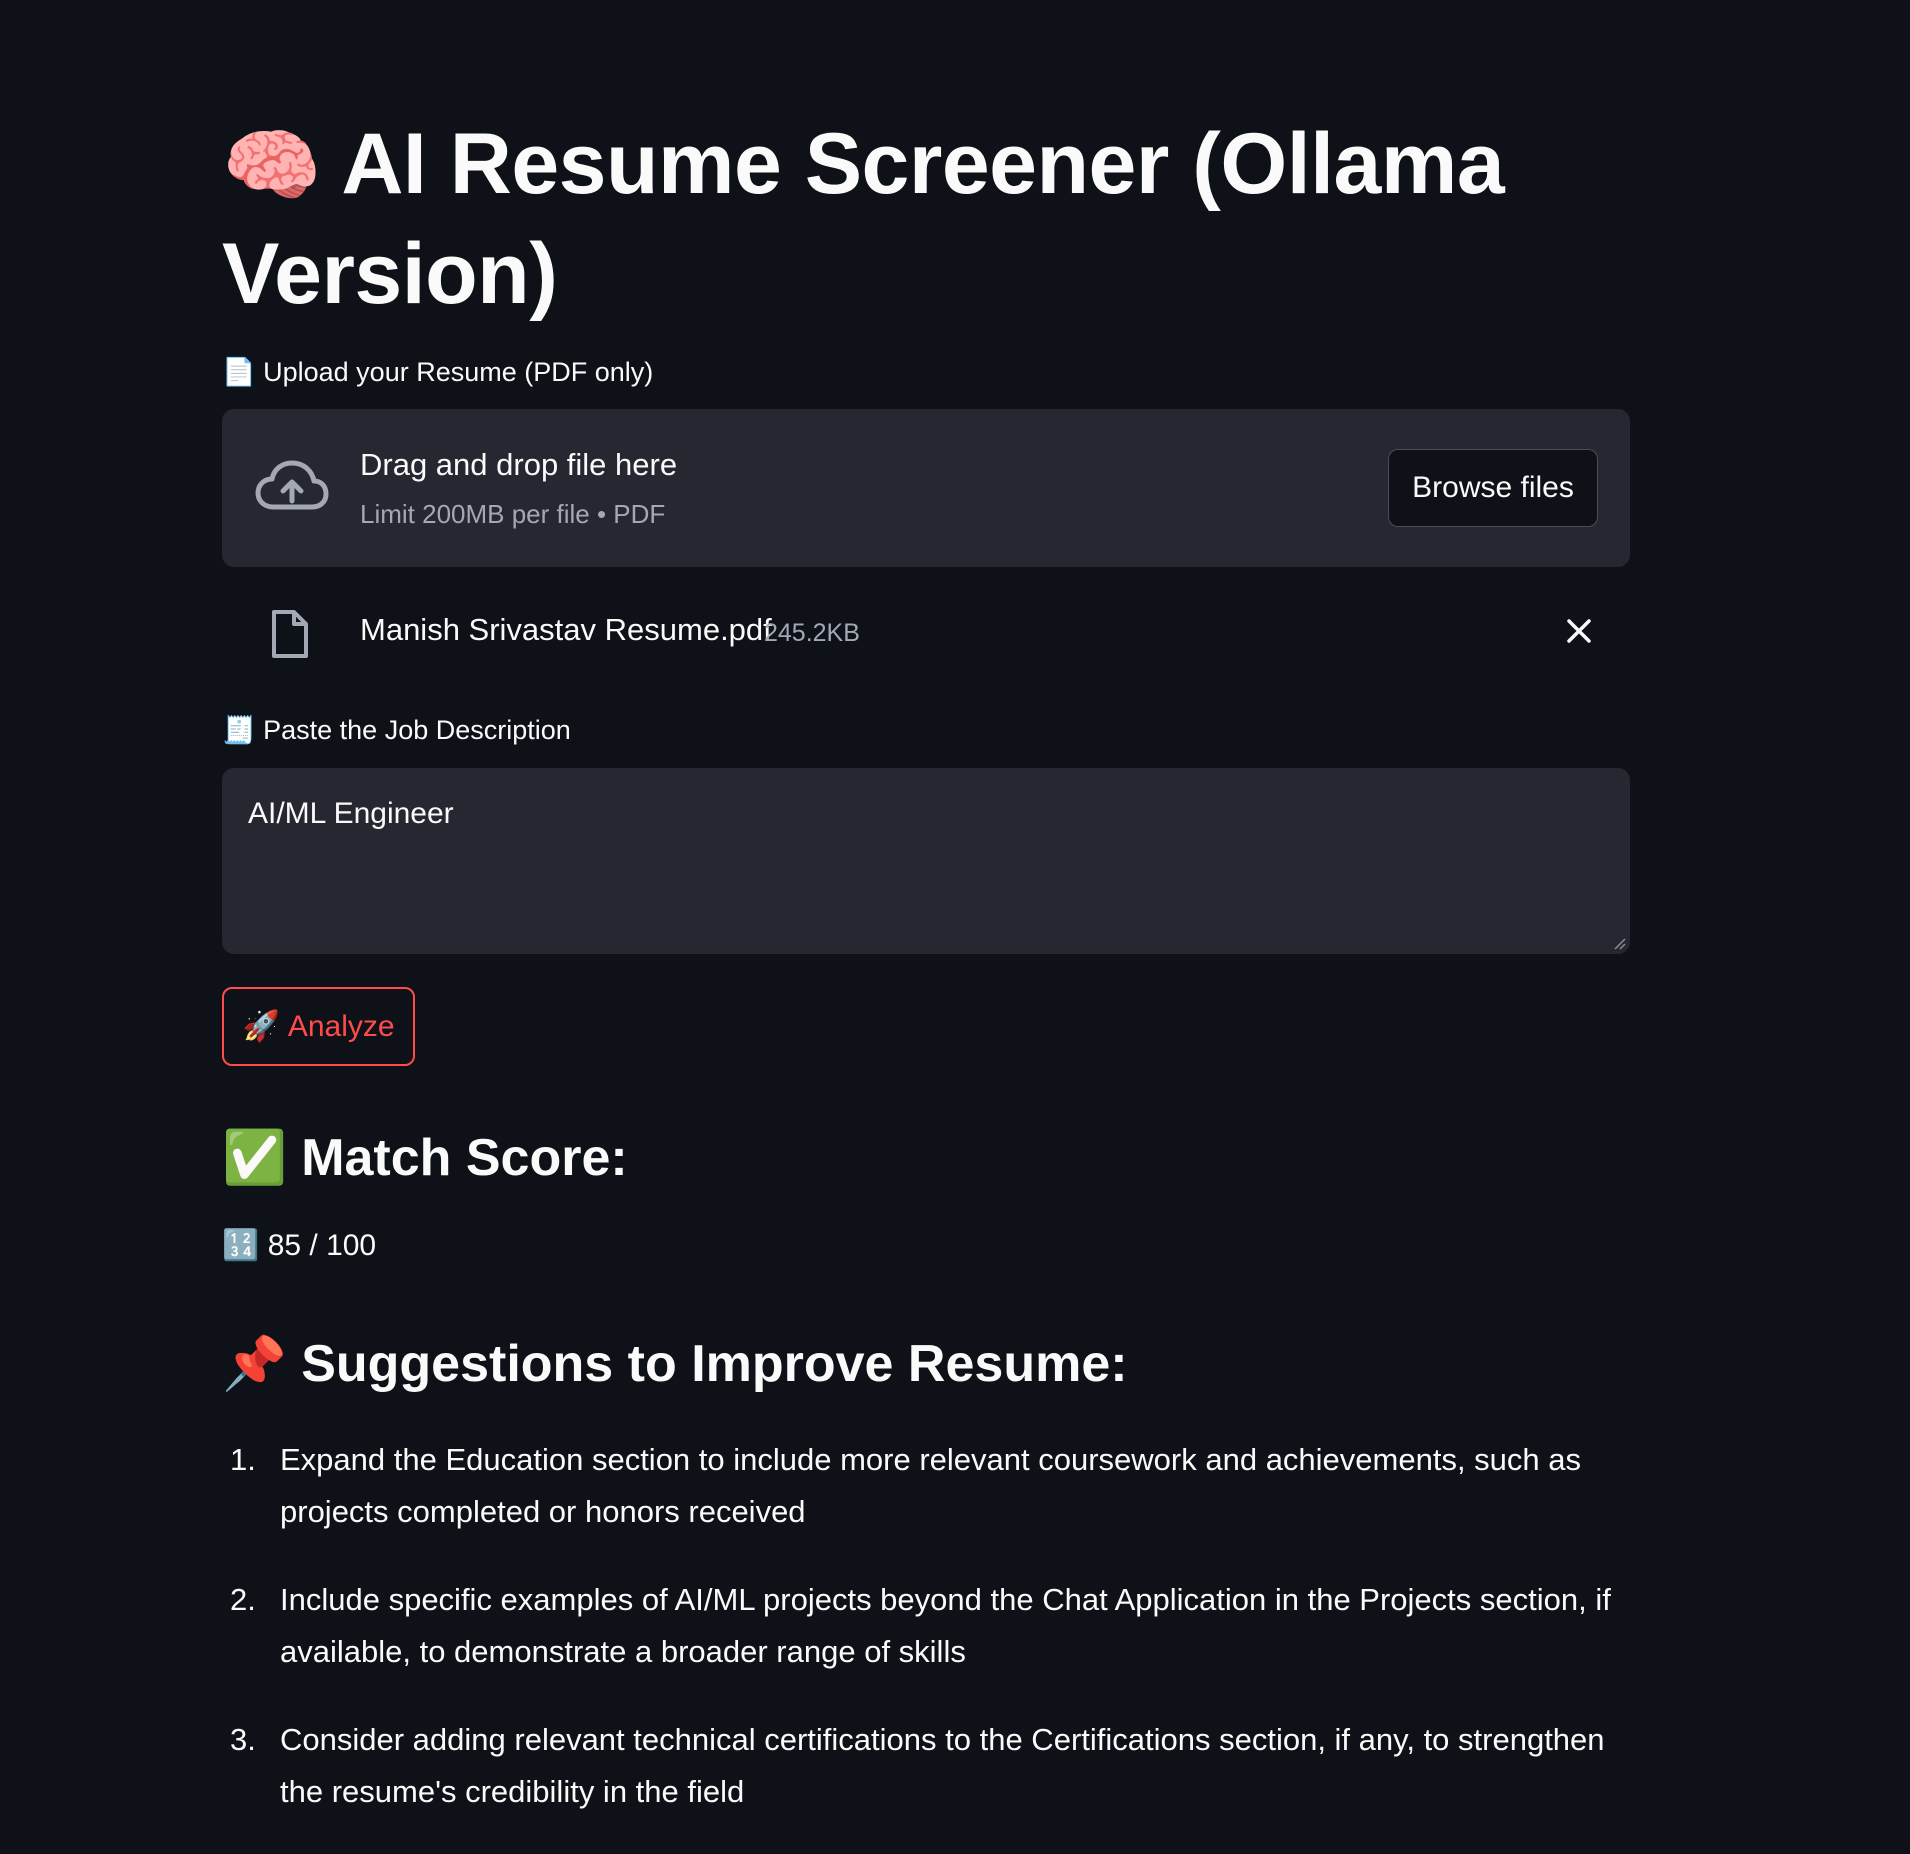  Describe the element at coordinates (1579, 631) in the screenshot. I see `close-icon` at that location.